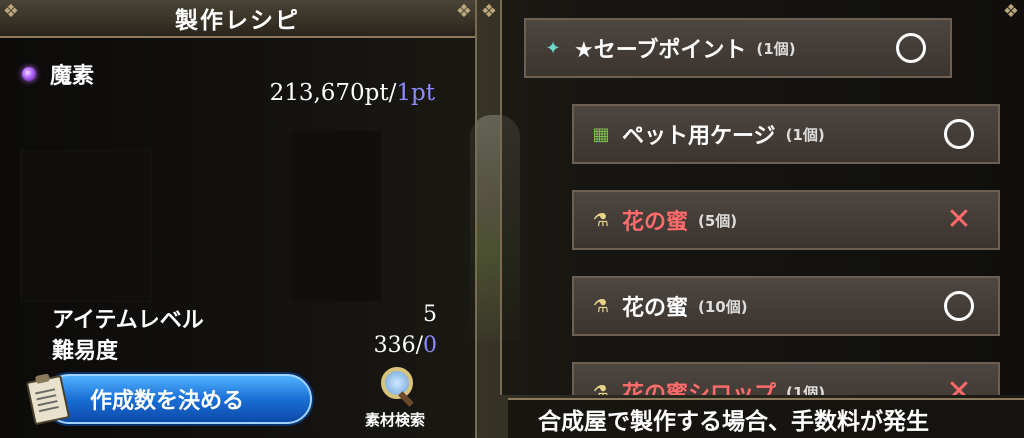 This screenshot has height=438, width=1024. What do you see at coordinates (553, 48) in the screenshot?
I see `wing-gem-icon: ✦` at bounding box center [553, 48].